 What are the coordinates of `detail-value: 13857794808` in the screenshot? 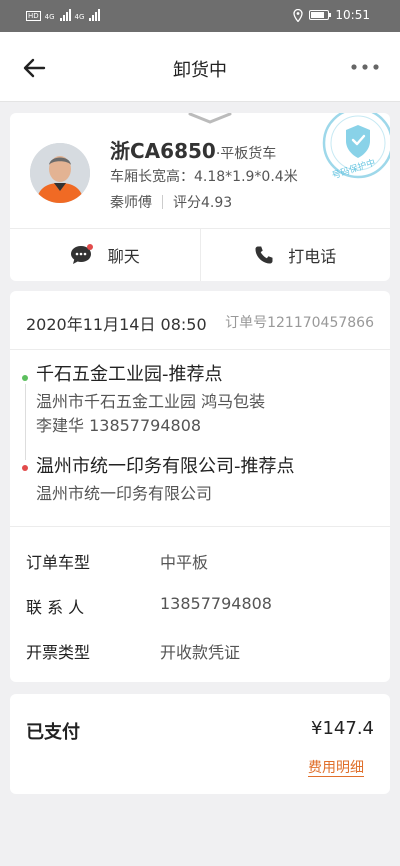 It's located at (216, 603).